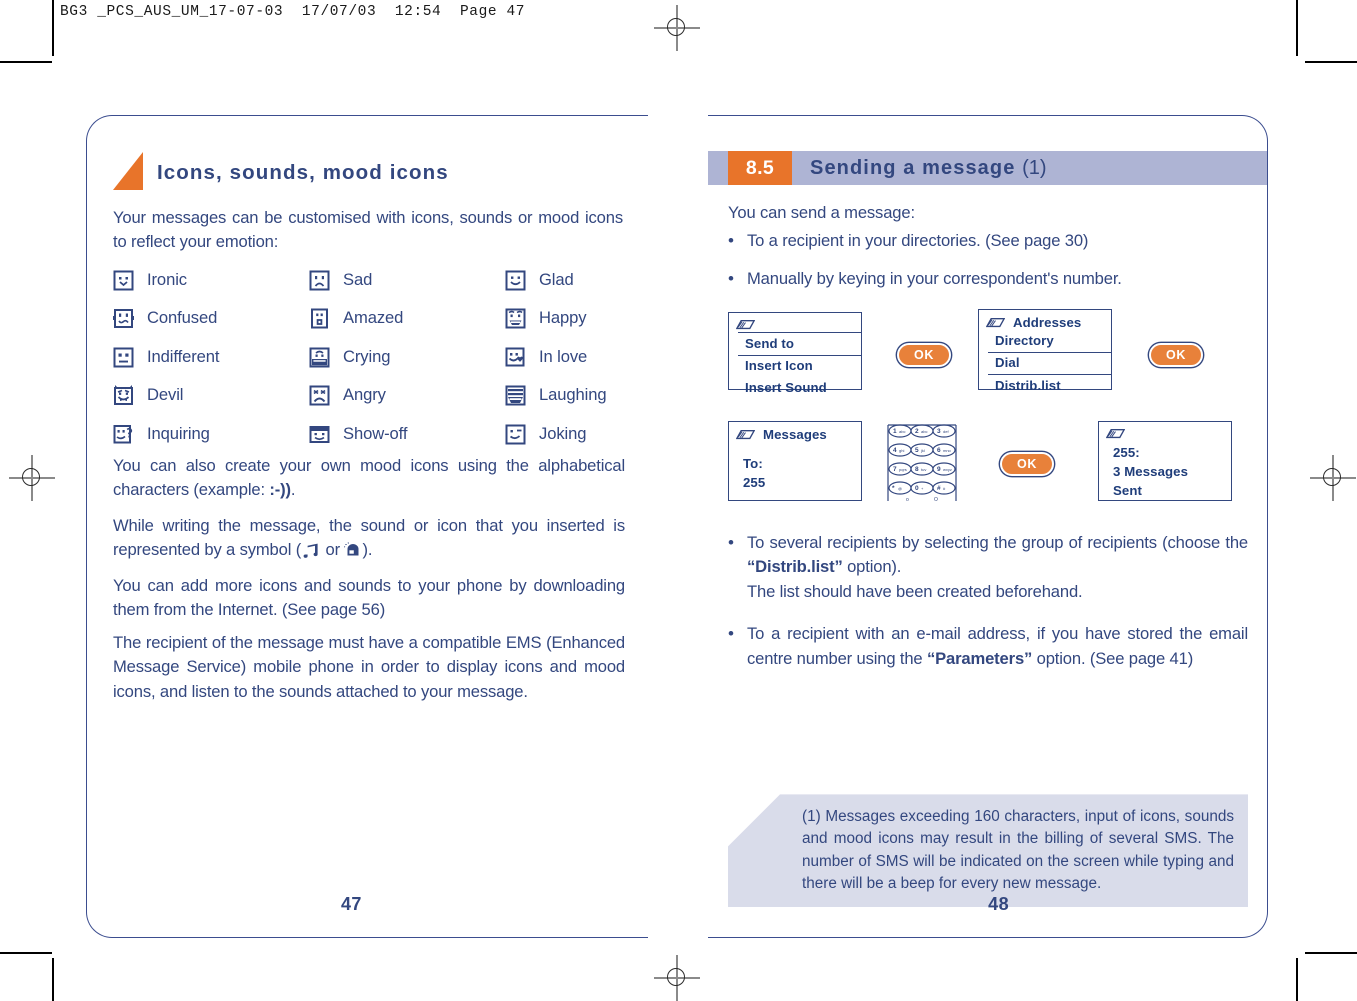 This screenshot has height=1001, width=1357. I want to click on screen-row: Directory, so click(1045, 341).